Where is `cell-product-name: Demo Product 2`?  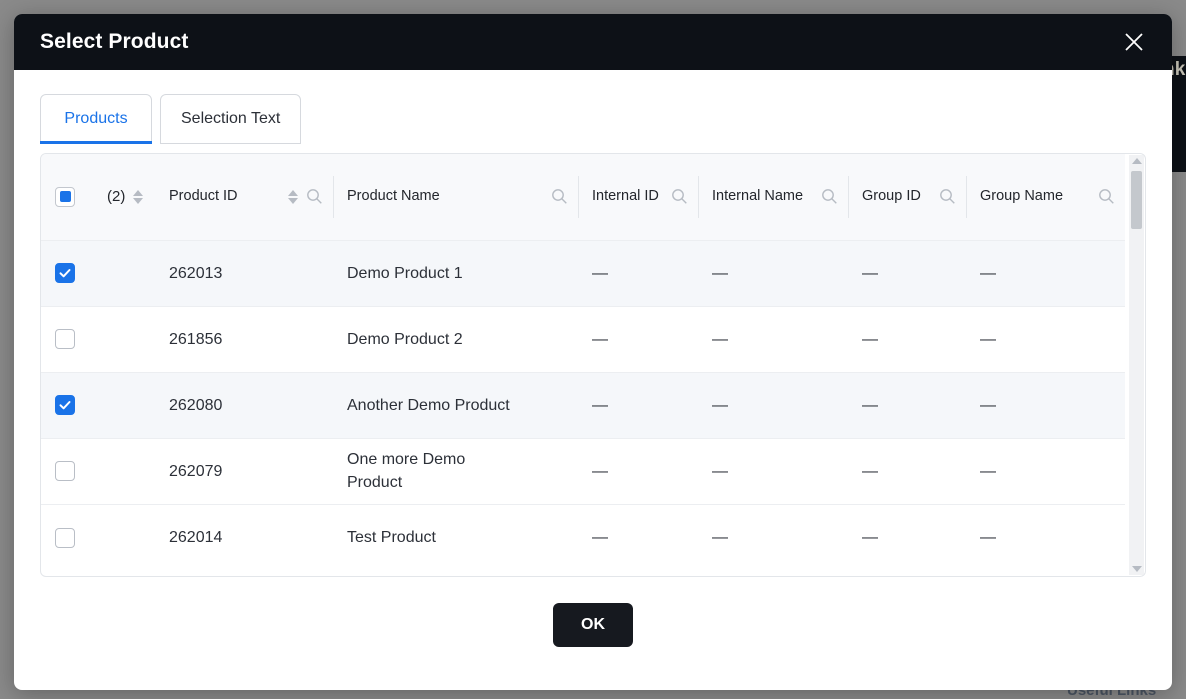 cell-product-name: Demo Product 2 is located at coordinates (455, 339).